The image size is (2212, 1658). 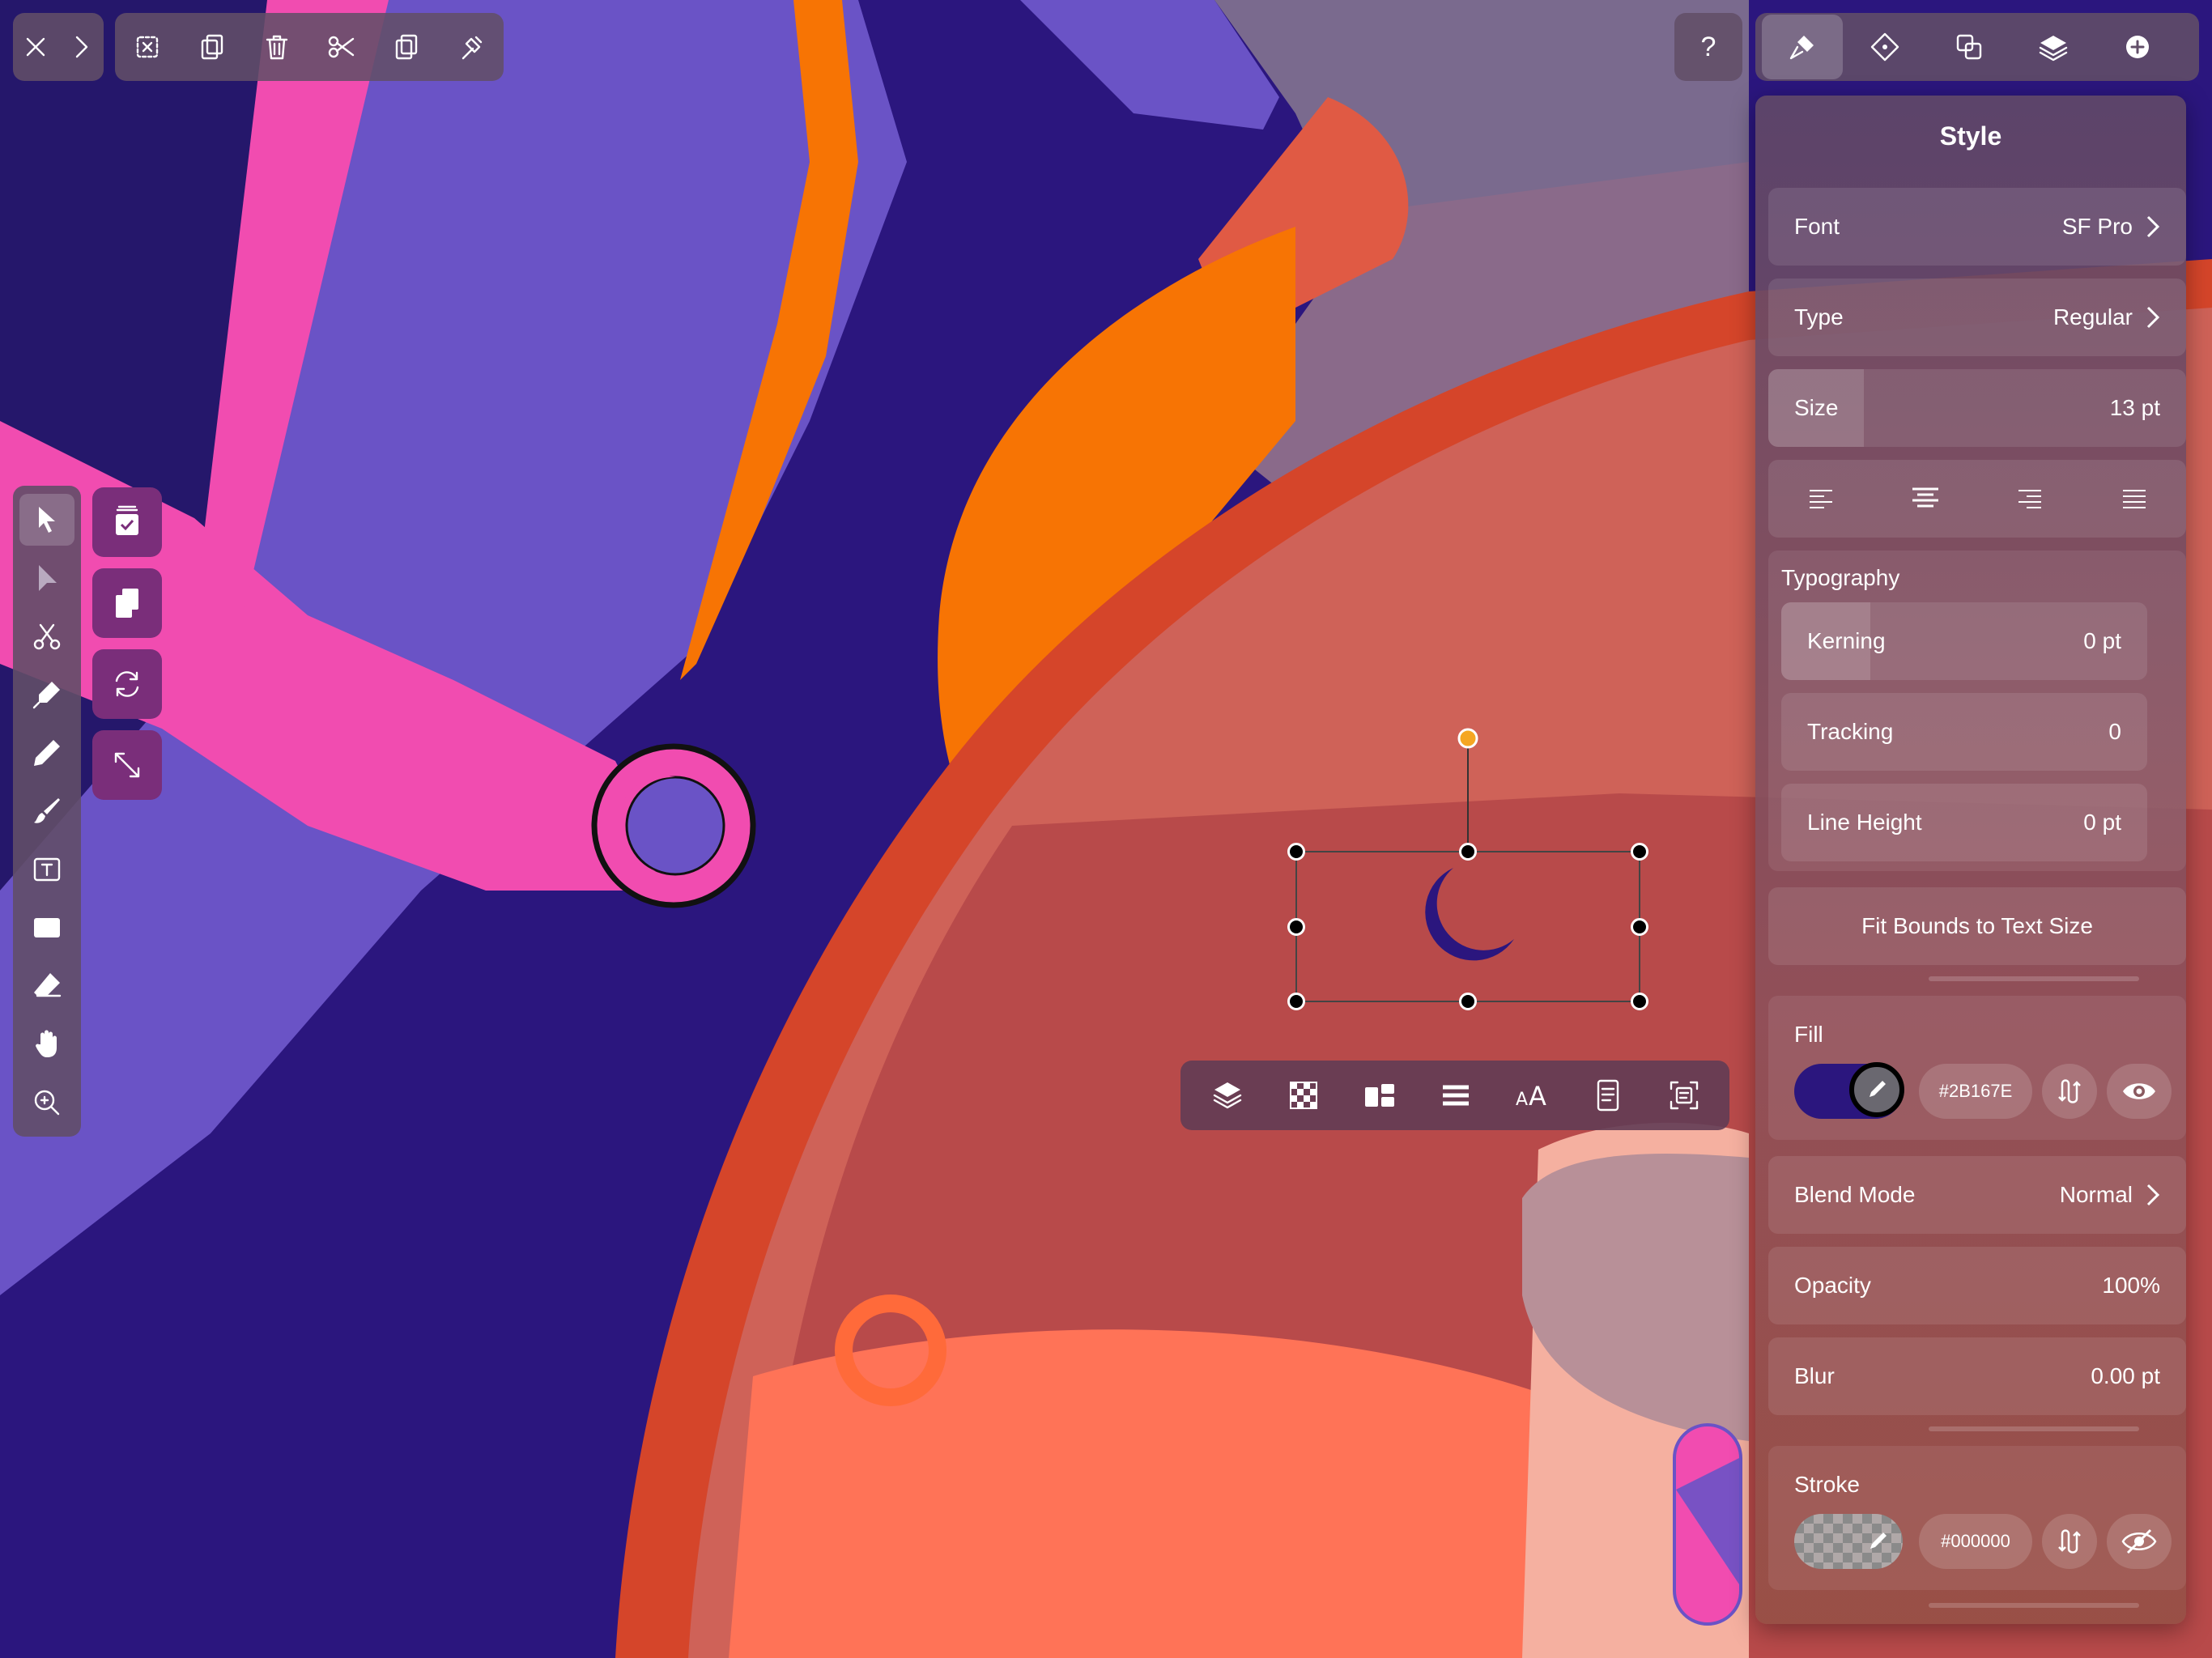 I want to click on deselect-icon, so click(x=147, y=47).